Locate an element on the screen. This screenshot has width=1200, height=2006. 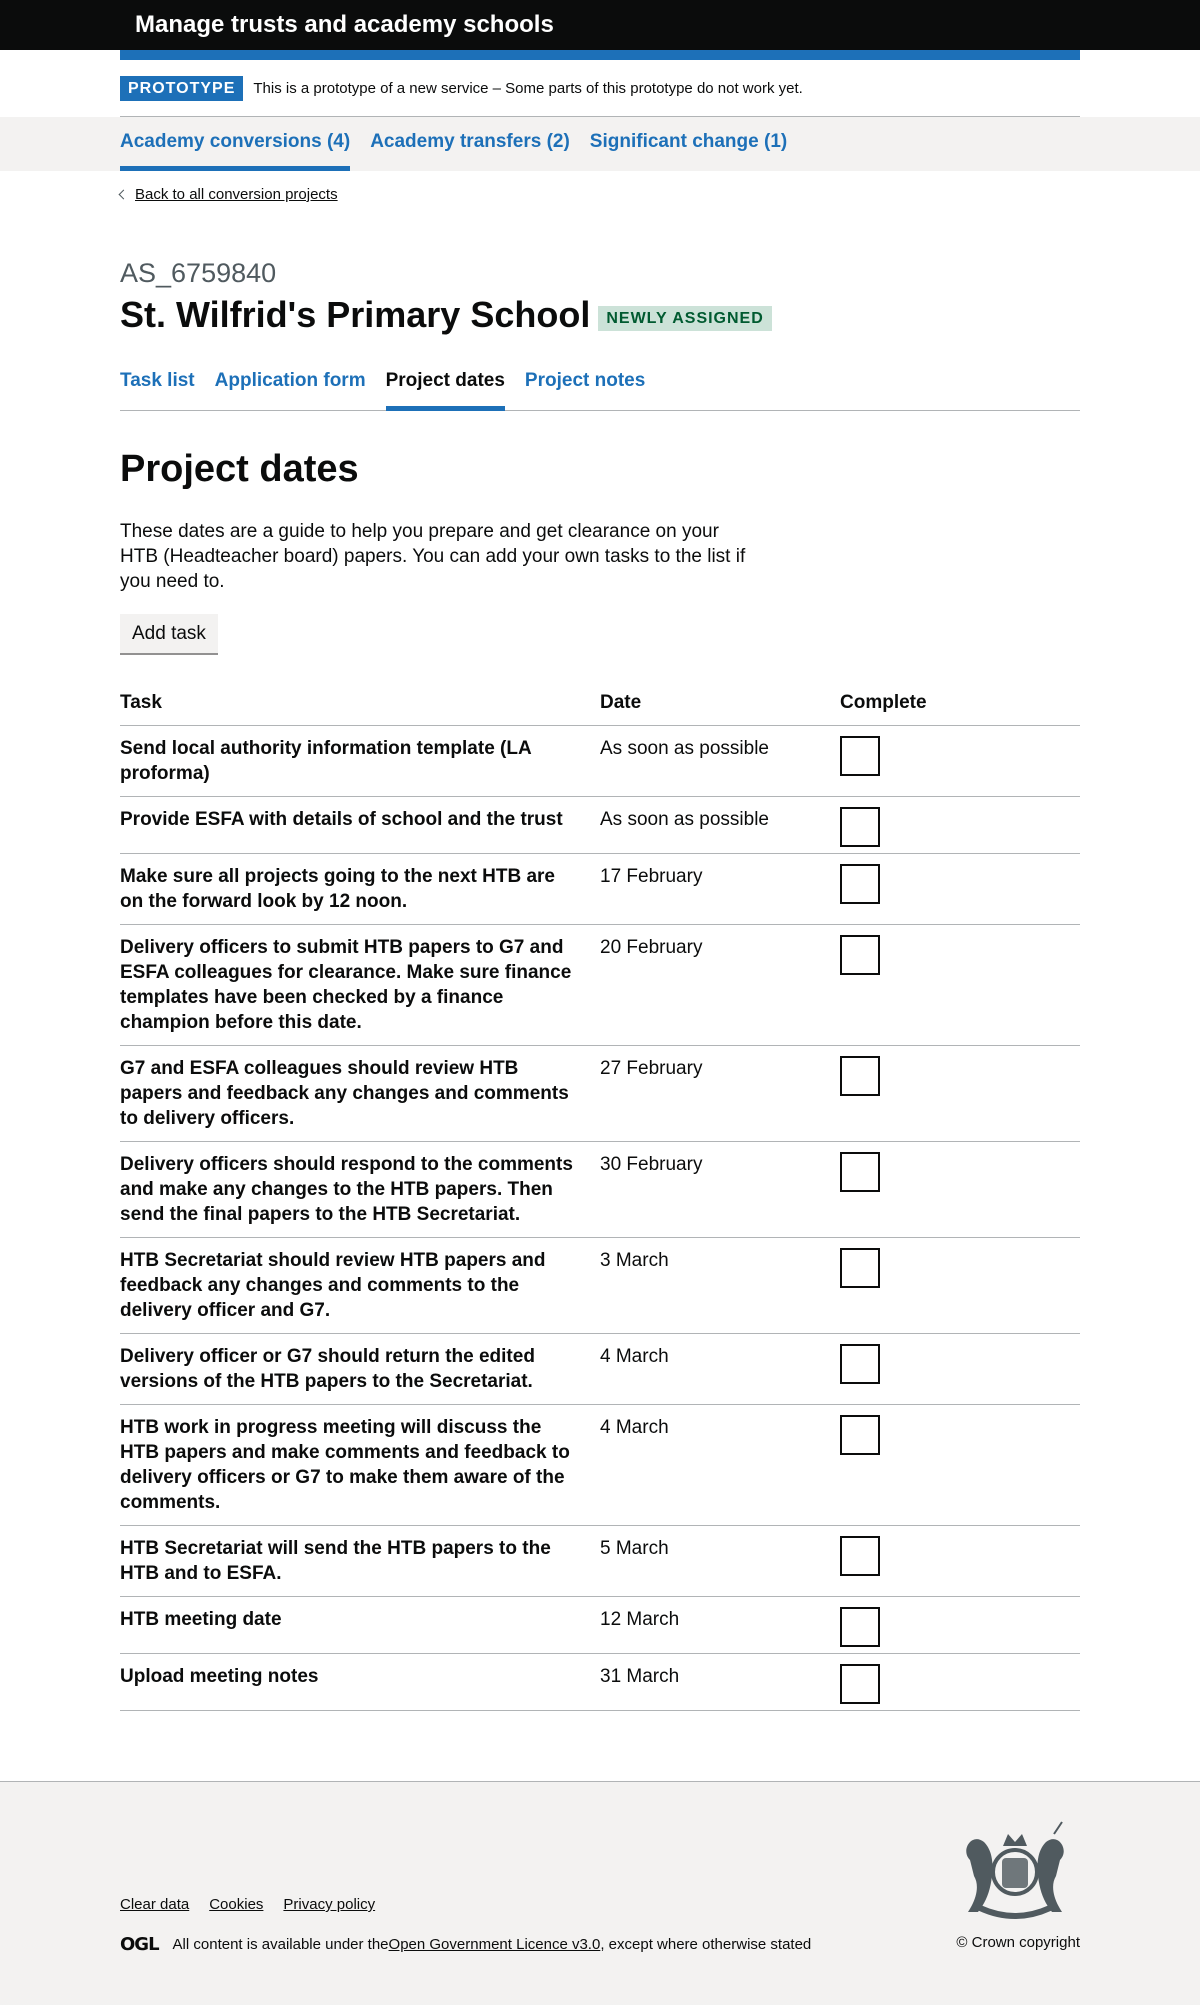
phase-tag: PROTOTYPE is located at coordinates (182, 88).